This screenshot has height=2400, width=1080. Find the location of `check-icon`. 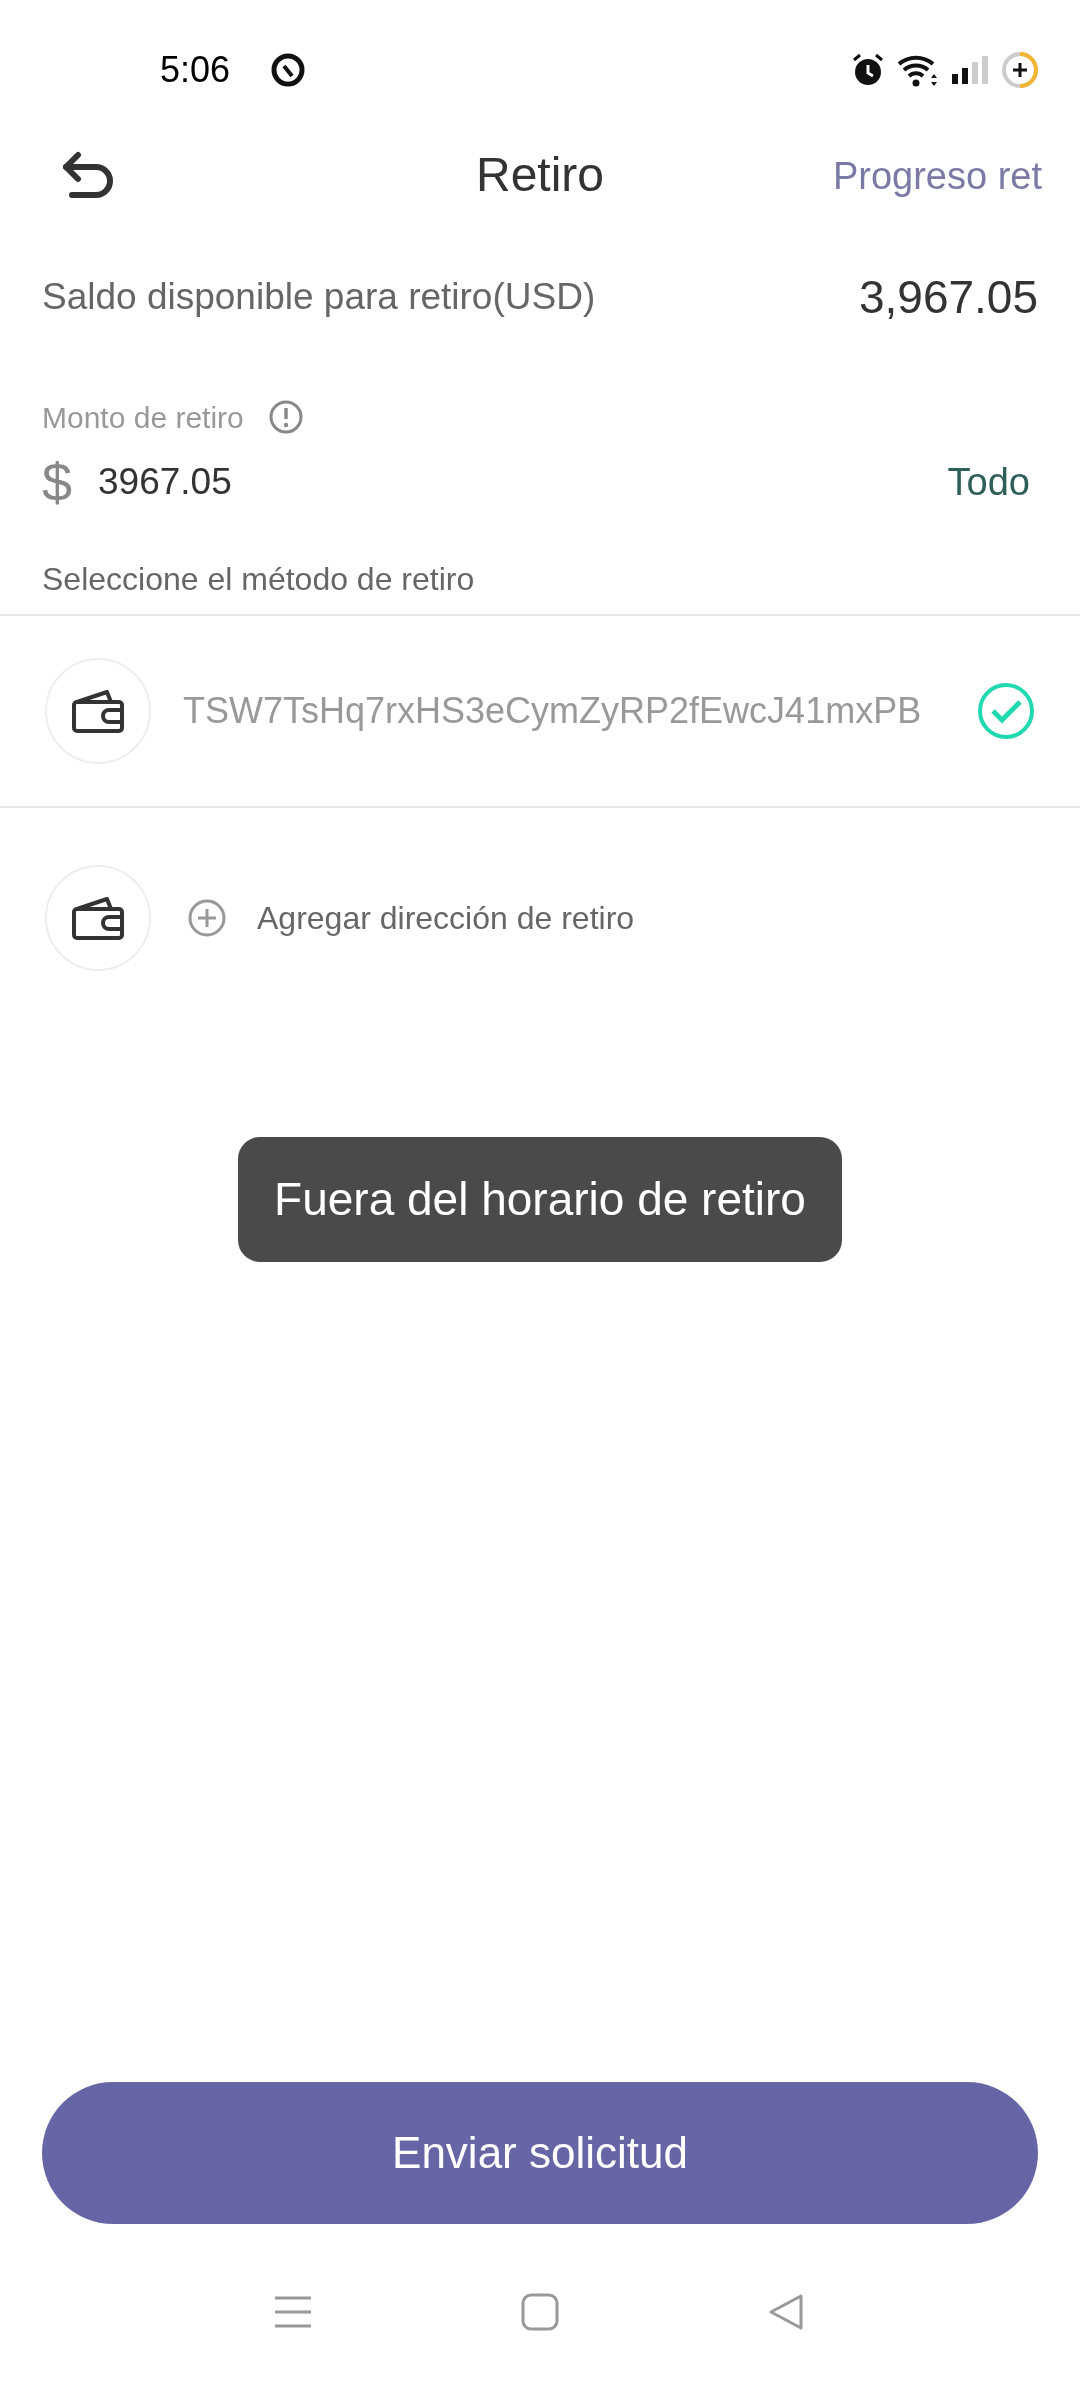

check-icon is located at coordinates (1006, 711).